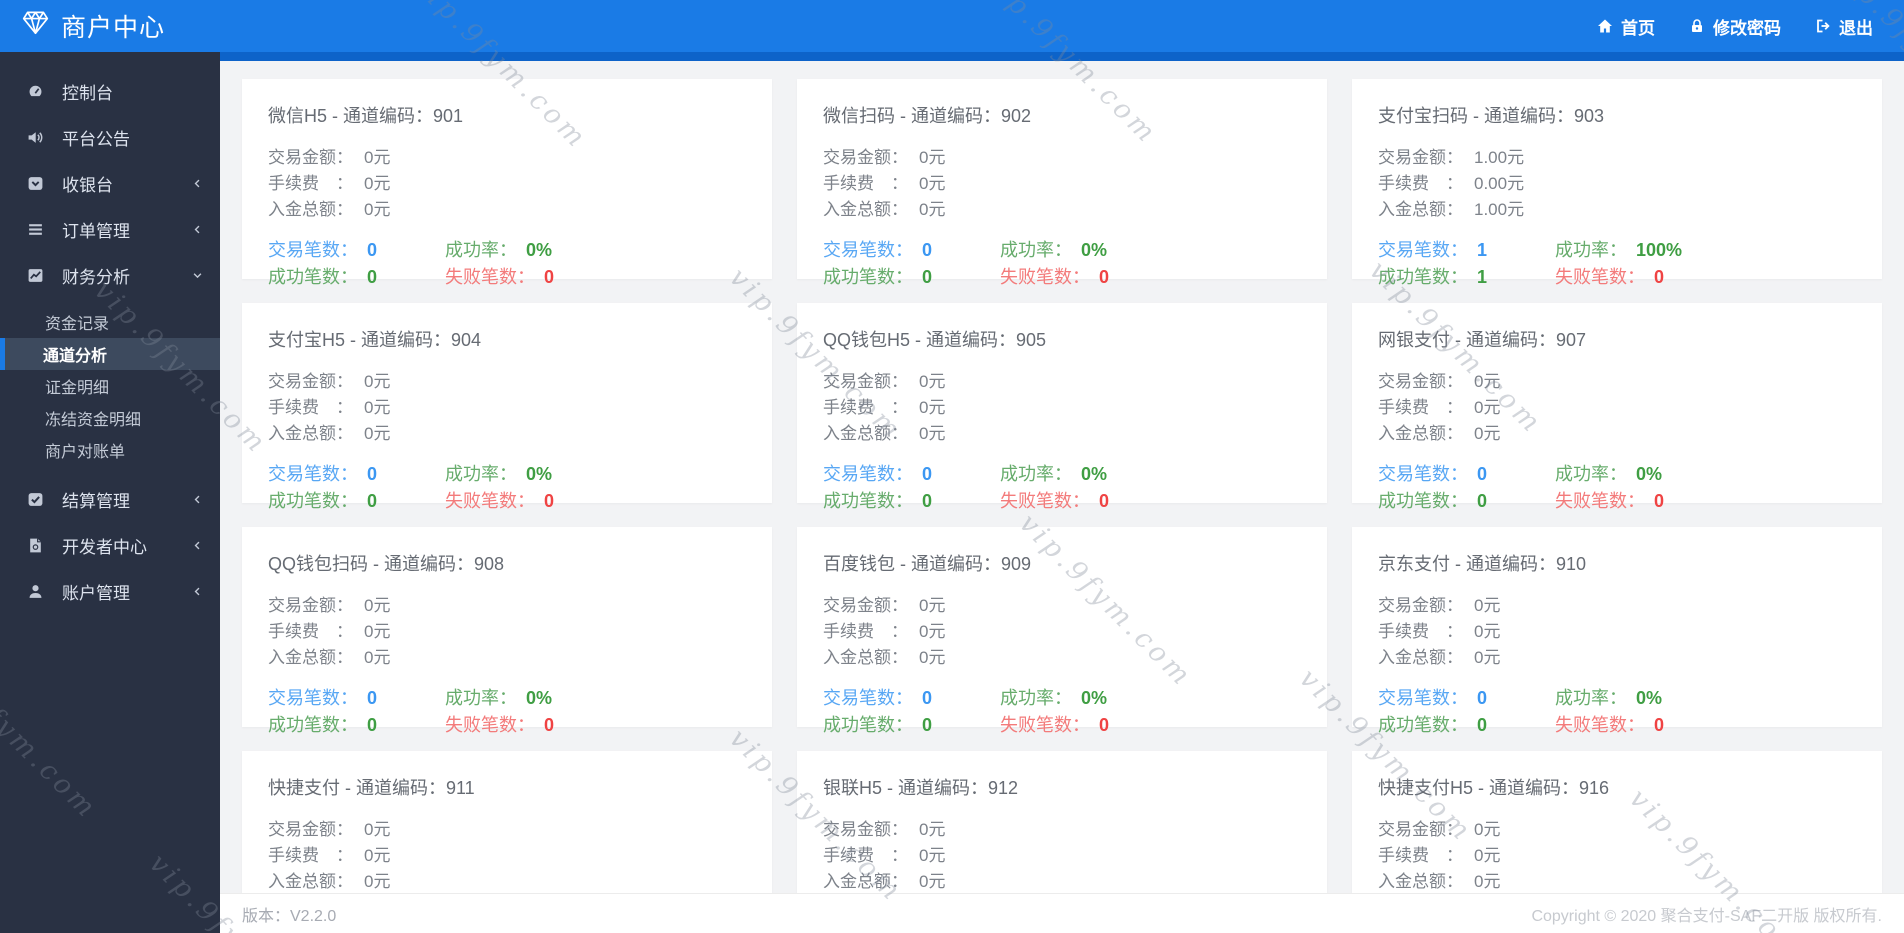  What do you see at coordinates (110, 322) in the screenshot?
I see `submenu-item-fund-records: 资金记录` at bounding box center [110, 322].